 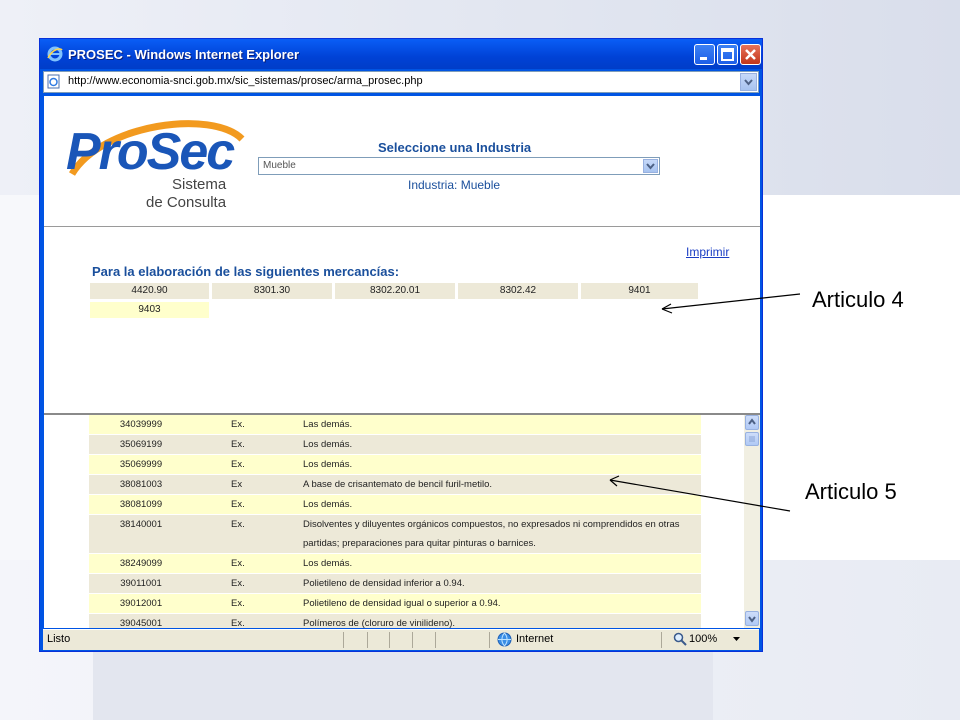 I want to click on row-code: 38081003, so click(x=141, y=484).